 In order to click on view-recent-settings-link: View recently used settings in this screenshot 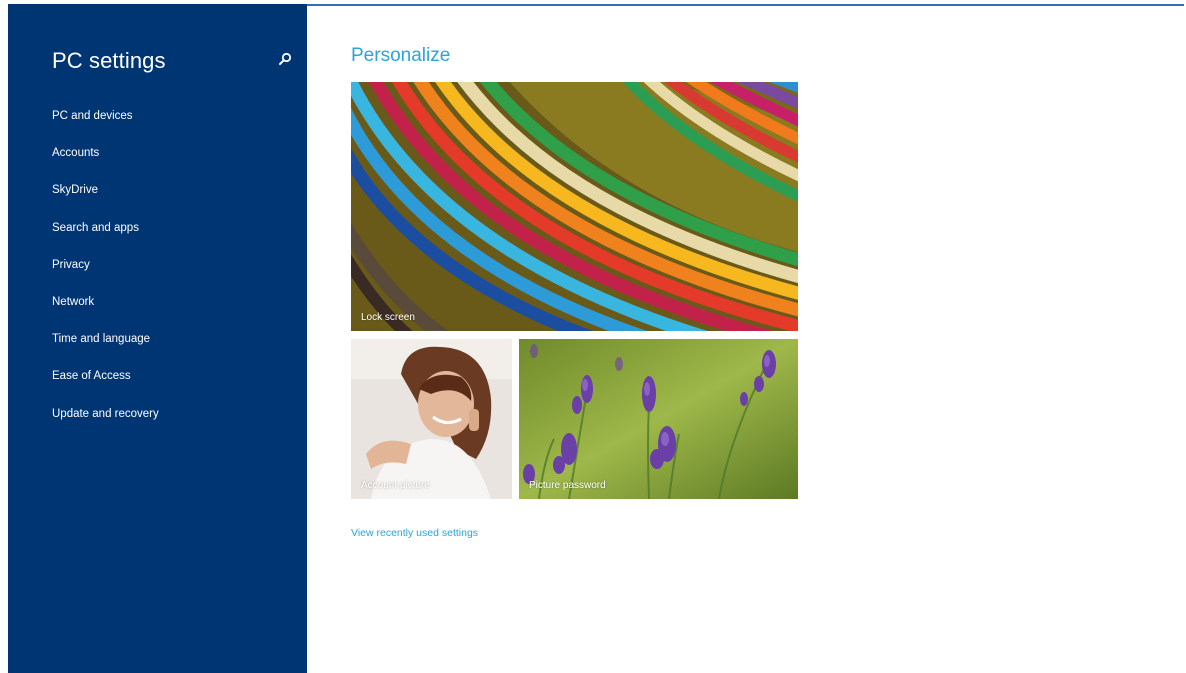, I will do `click(414, 533)`.